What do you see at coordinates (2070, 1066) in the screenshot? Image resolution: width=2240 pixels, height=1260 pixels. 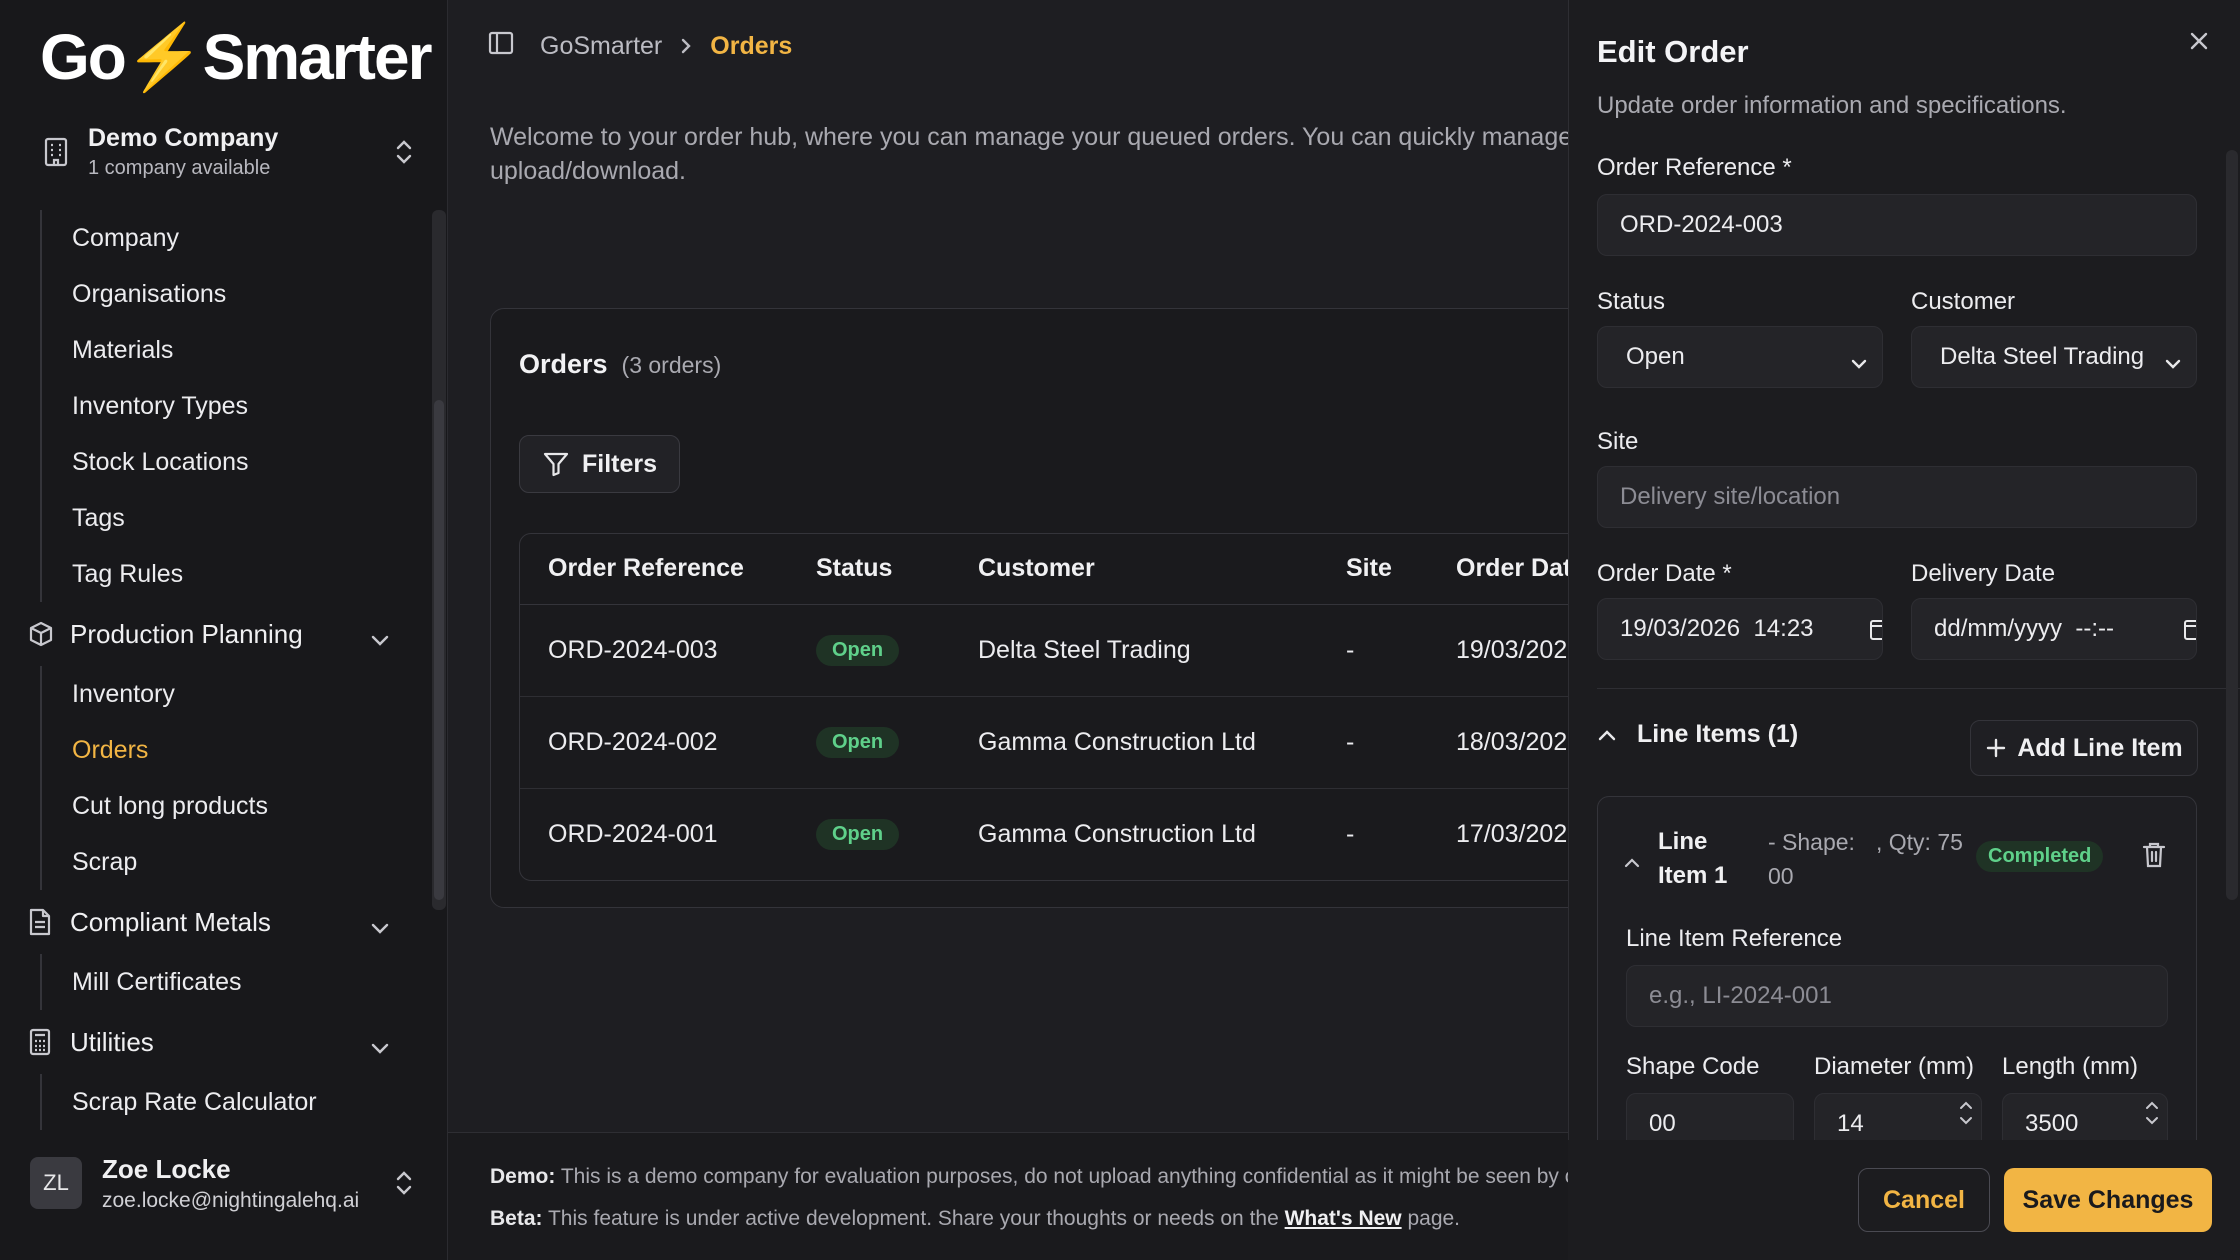 I see `length-label: Length (mm)` at bounding box center [2070, 1066].